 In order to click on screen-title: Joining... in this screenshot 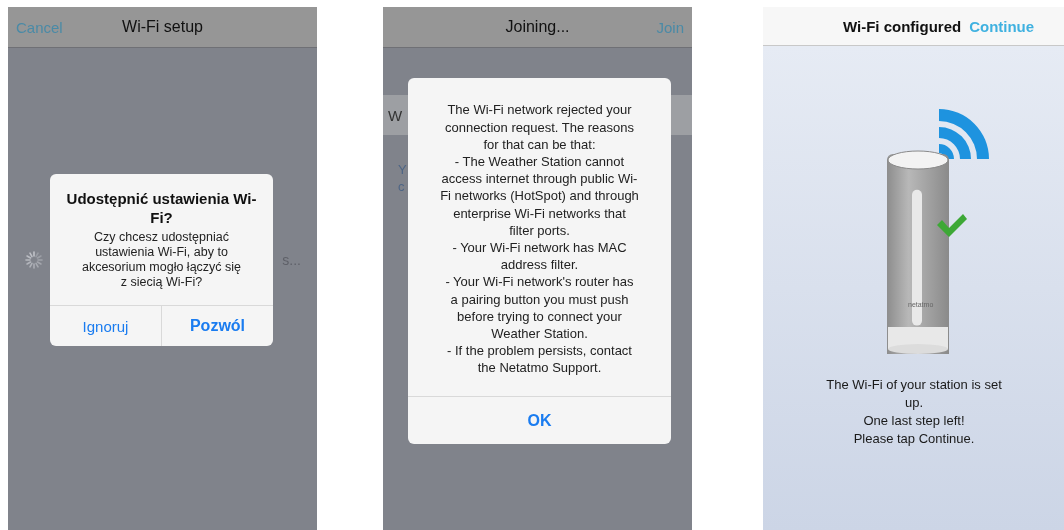, I will do `click(537, 27)`.